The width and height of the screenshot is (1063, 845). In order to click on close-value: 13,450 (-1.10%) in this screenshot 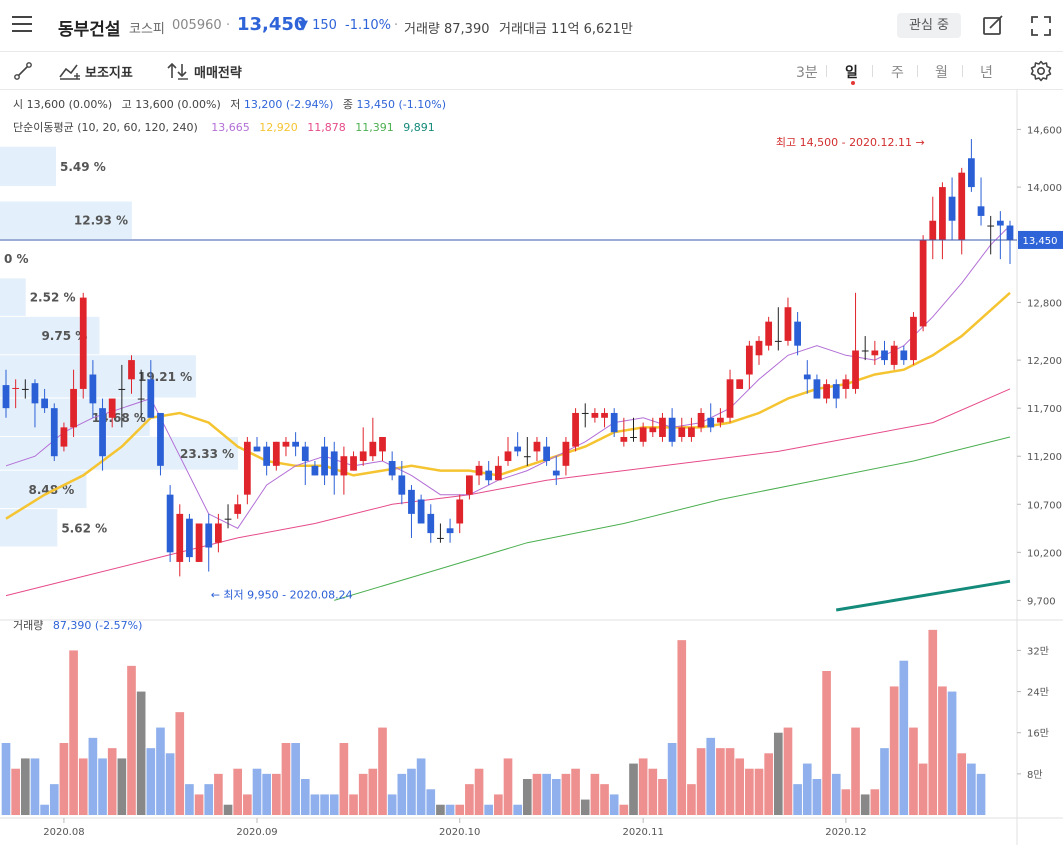, I will do `click(401, 104)`.